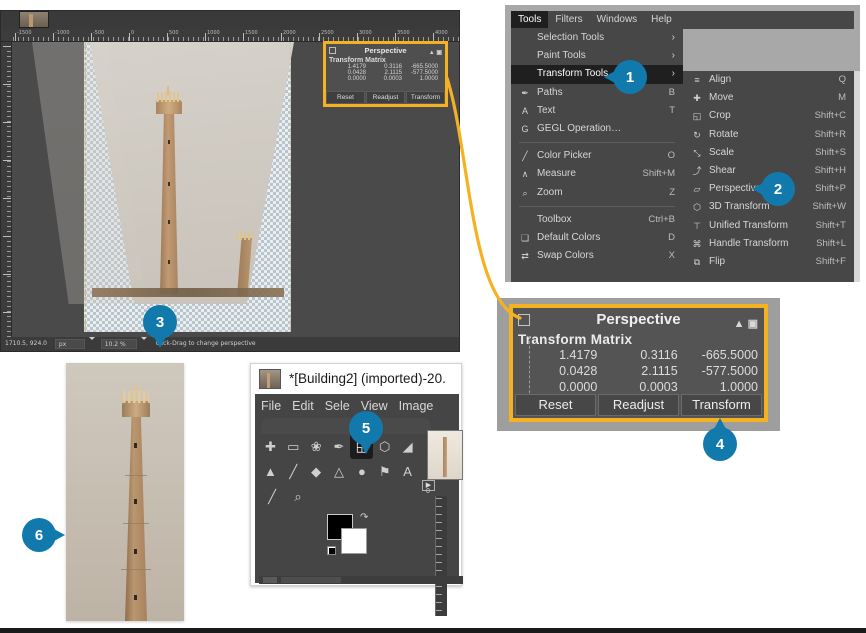 This screenshot has width=866, height=633. I want to click on perspective-large-buttons: Reset Readjust Transform, so click(638, 405).